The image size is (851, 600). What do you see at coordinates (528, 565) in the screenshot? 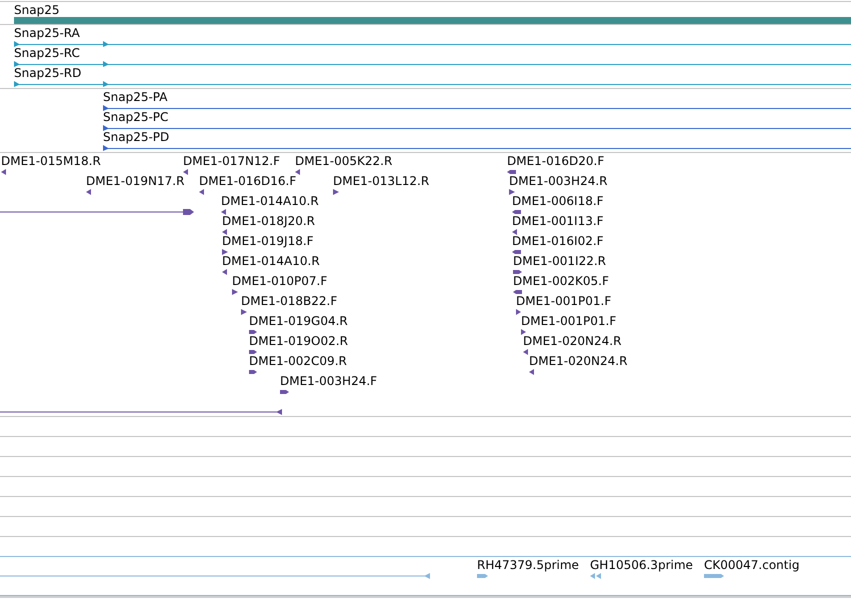
I see `feature-label: RH47379.5prime` at bounding box center [528, 565].